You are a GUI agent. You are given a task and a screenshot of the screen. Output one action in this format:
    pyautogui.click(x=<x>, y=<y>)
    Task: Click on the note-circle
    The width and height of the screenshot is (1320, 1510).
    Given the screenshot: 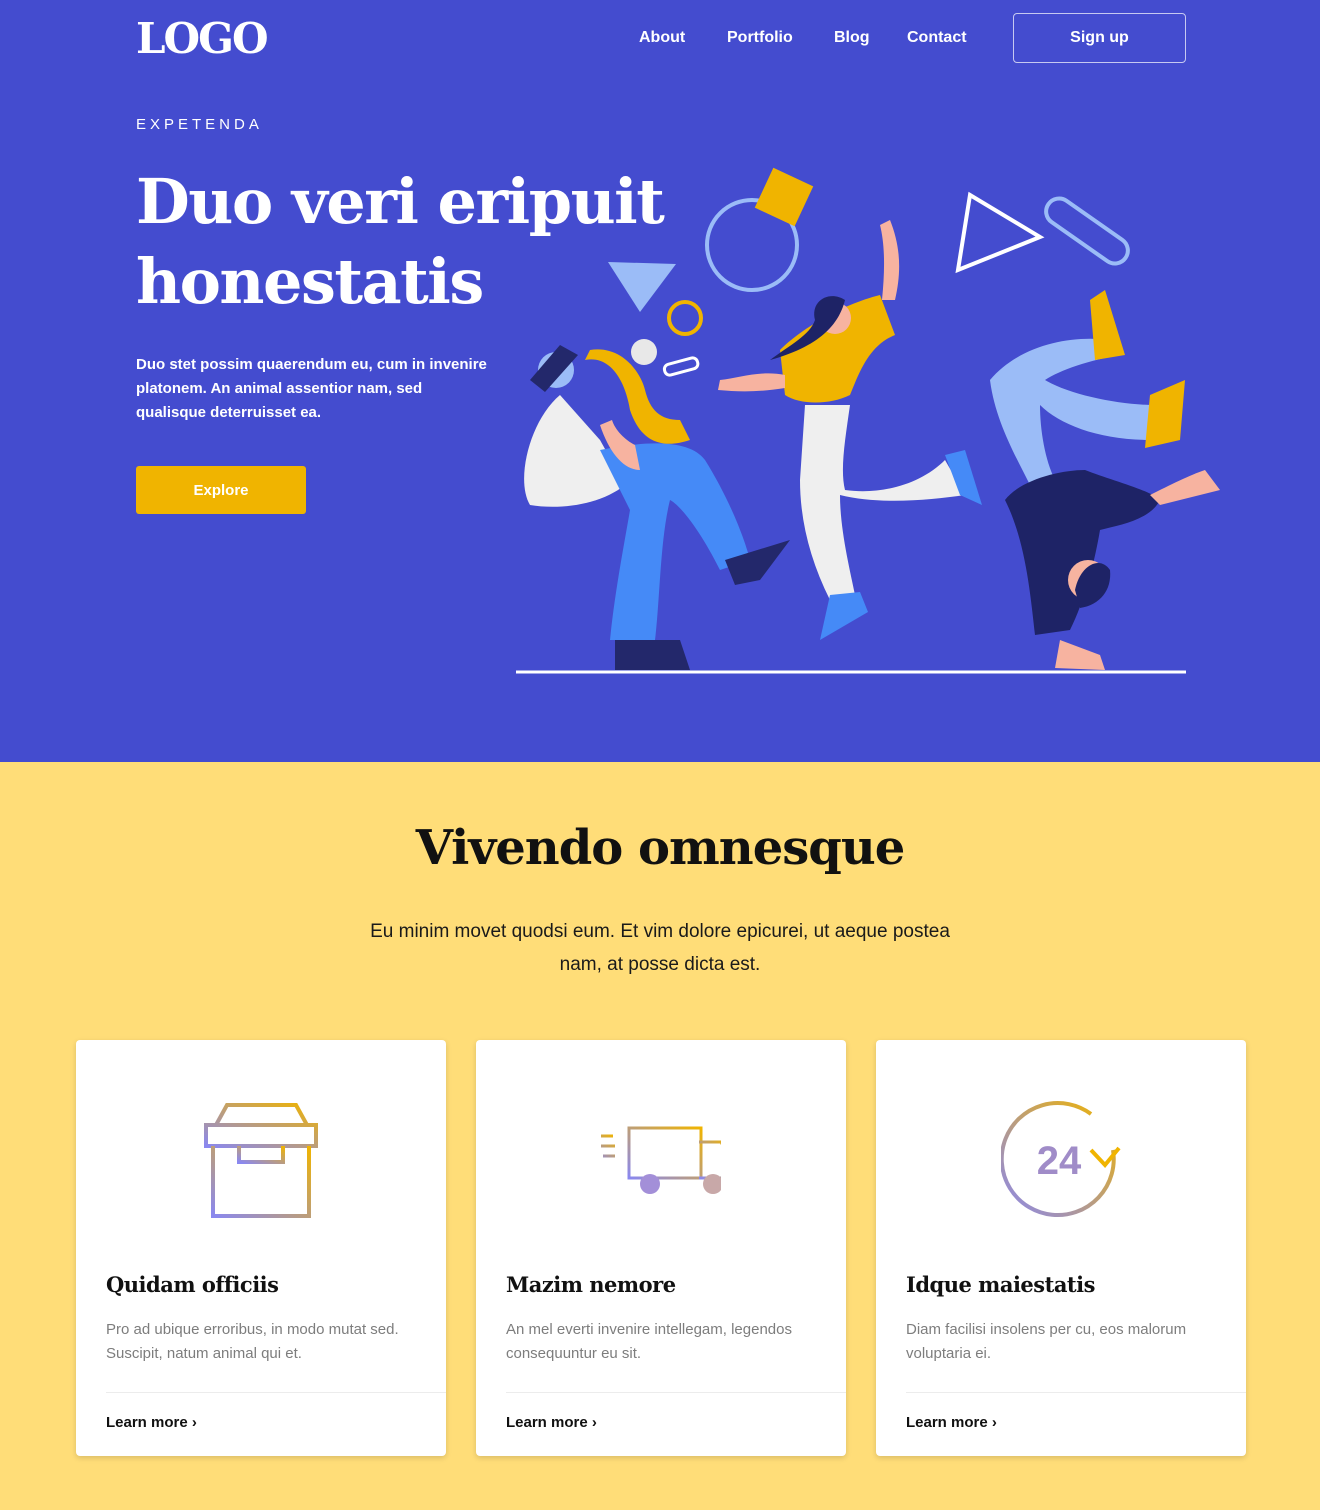 What is the action you would take?
    pyautogui.click(x=644, y=352)
    